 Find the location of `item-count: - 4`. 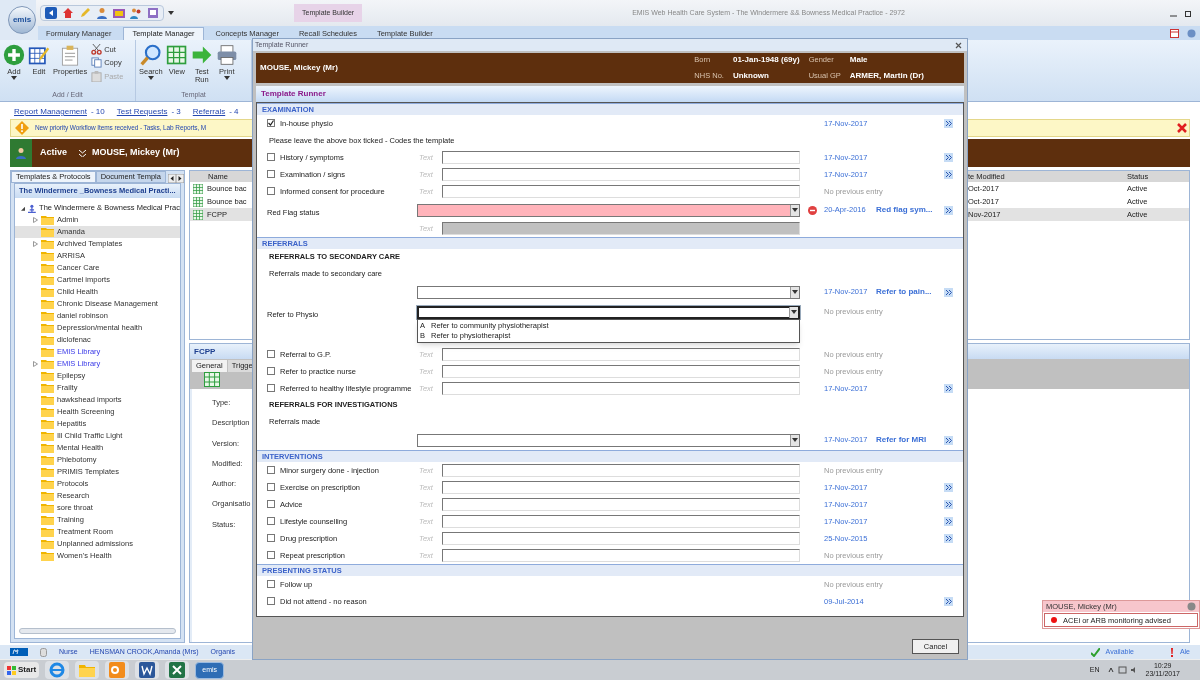

item-count: - 4 is located at coordinates (234, 112).